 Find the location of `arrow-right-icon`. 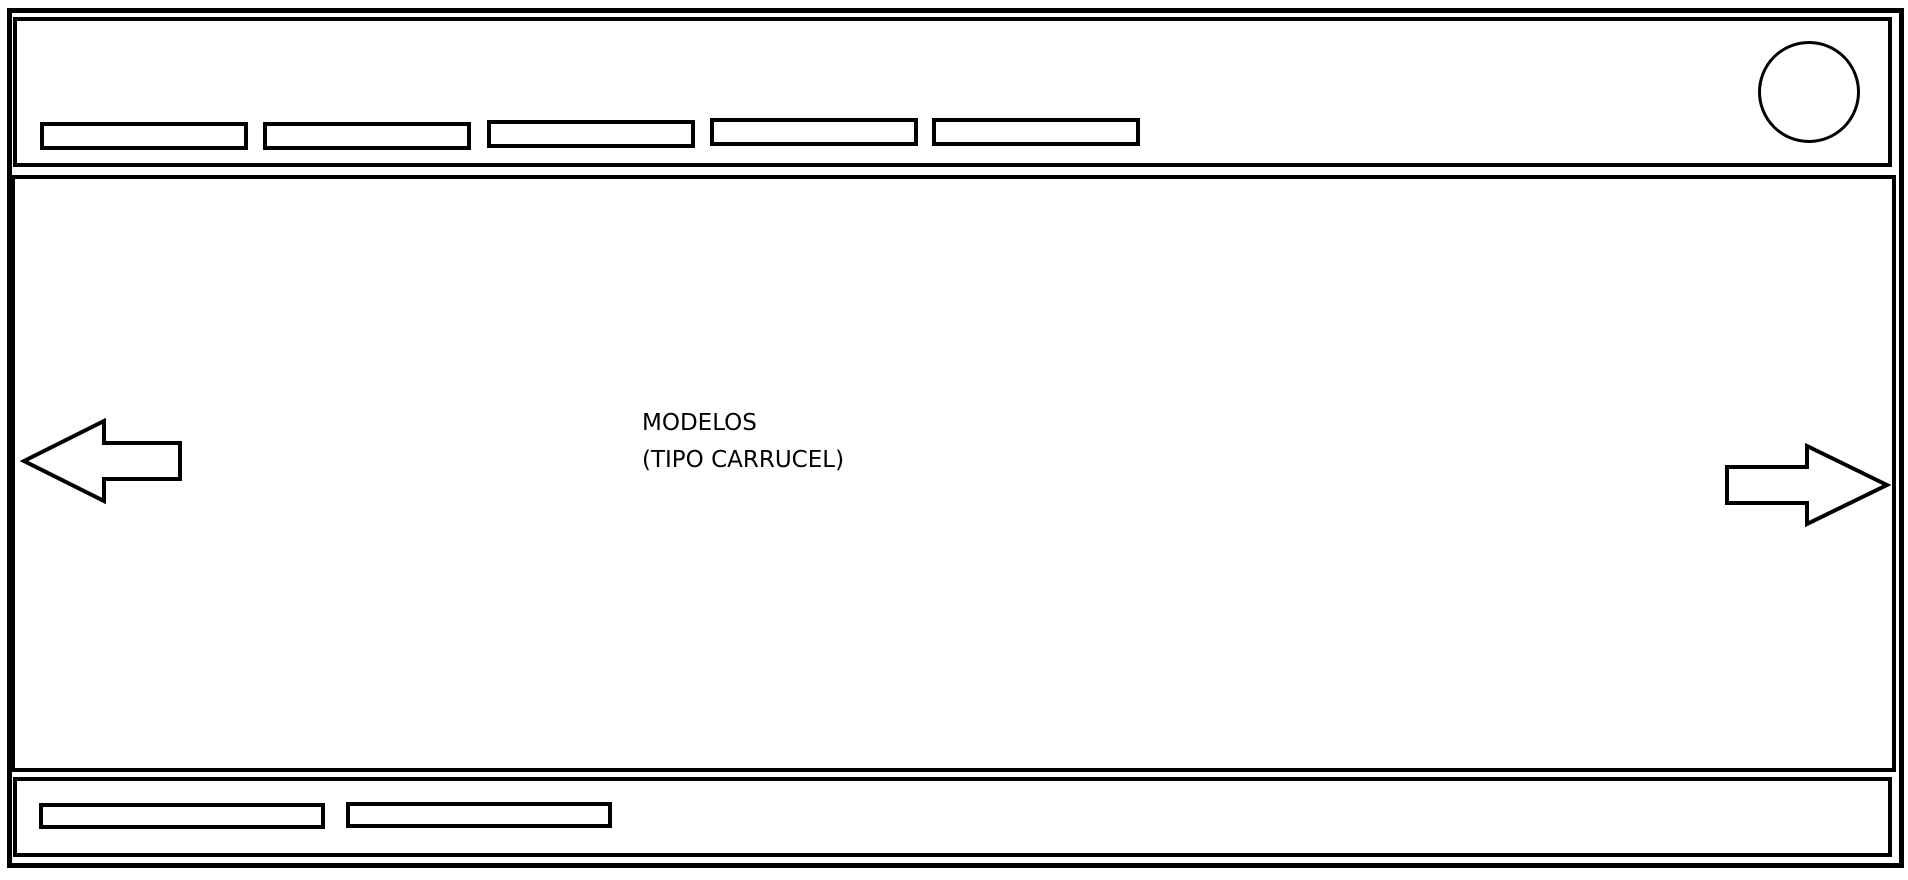

arrow-right-icon is located at coordinates (1807, 485).